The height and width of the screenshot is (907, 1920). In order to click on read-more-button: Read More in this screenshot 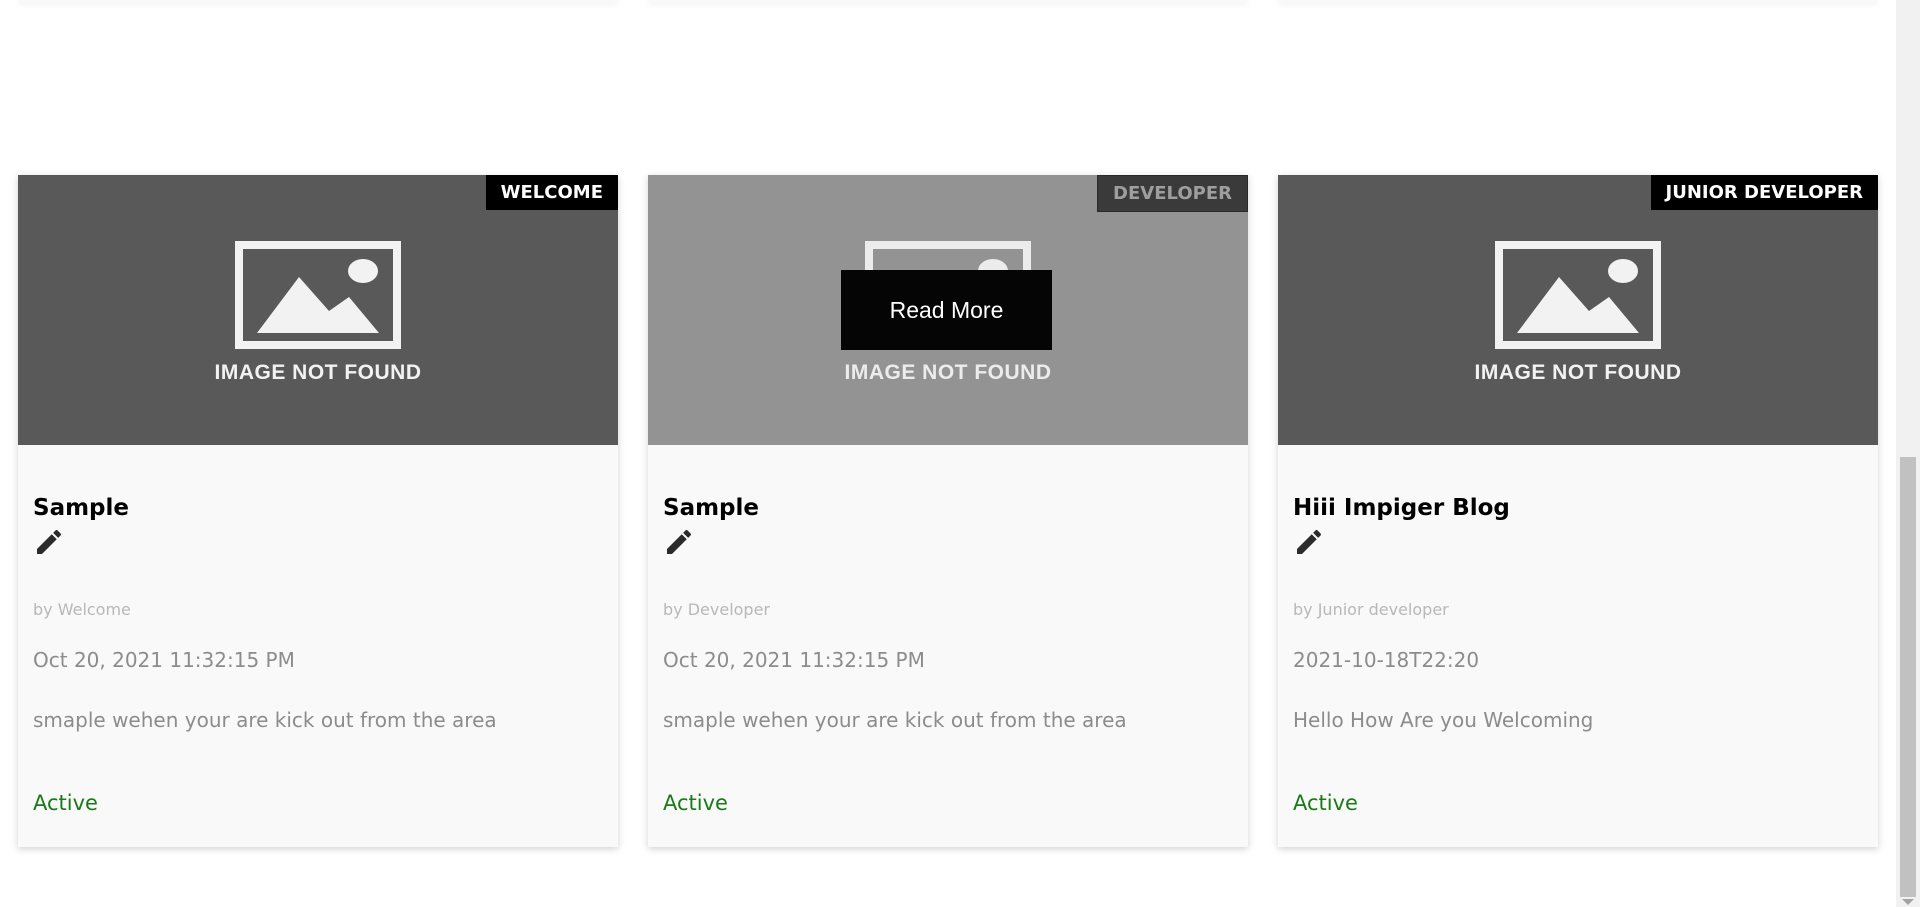, I will do `click(946, 310)`.